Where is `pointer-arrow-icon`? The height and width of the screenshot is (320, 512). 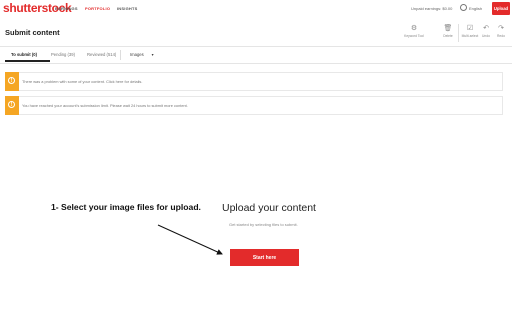 pointer-arrow-icon is located at coordinates (190, 239).